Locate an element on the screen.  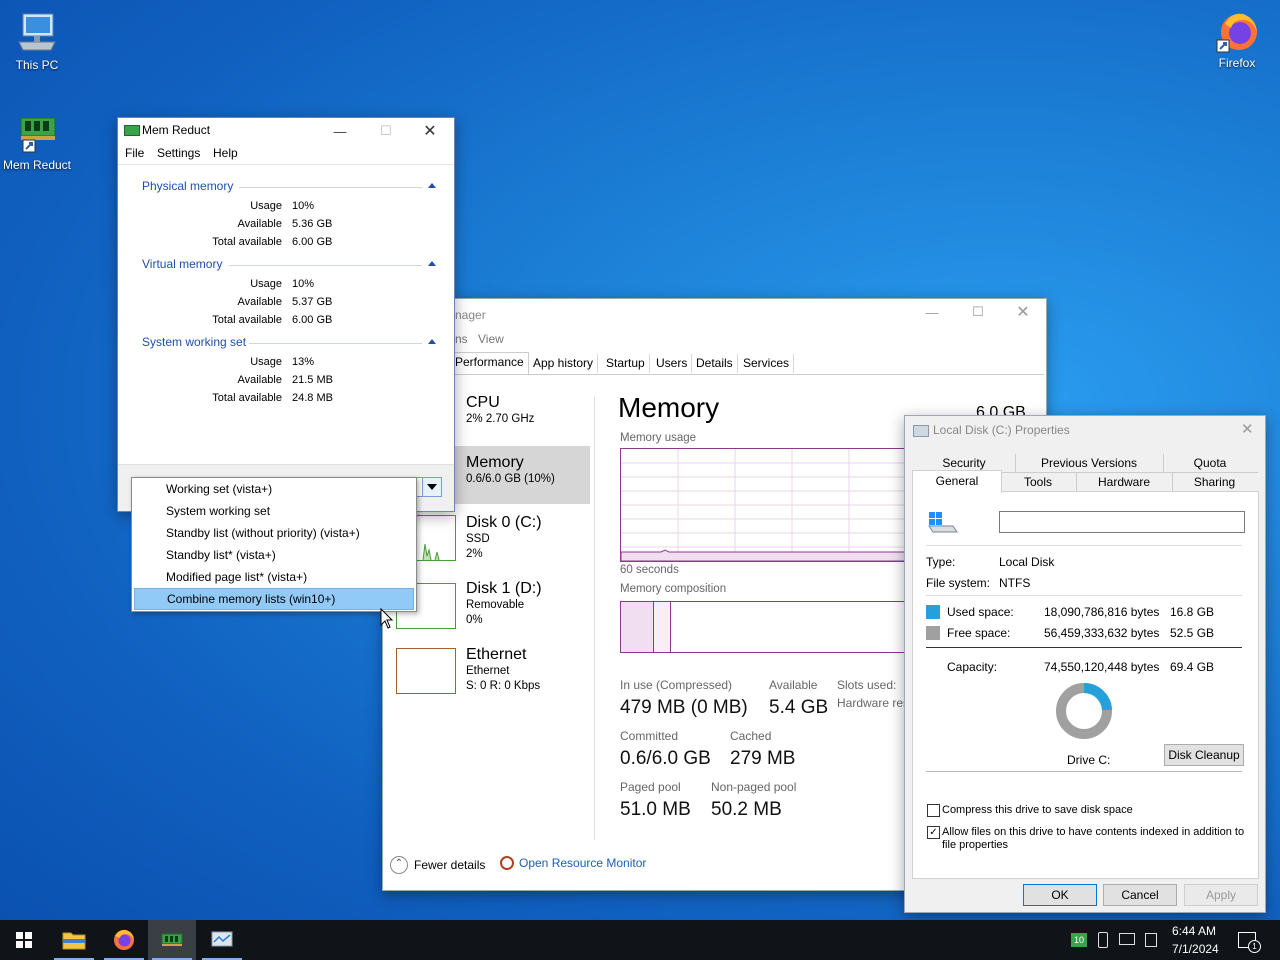
sidebar-item-title: Memory is located at coordinates (495, 462).